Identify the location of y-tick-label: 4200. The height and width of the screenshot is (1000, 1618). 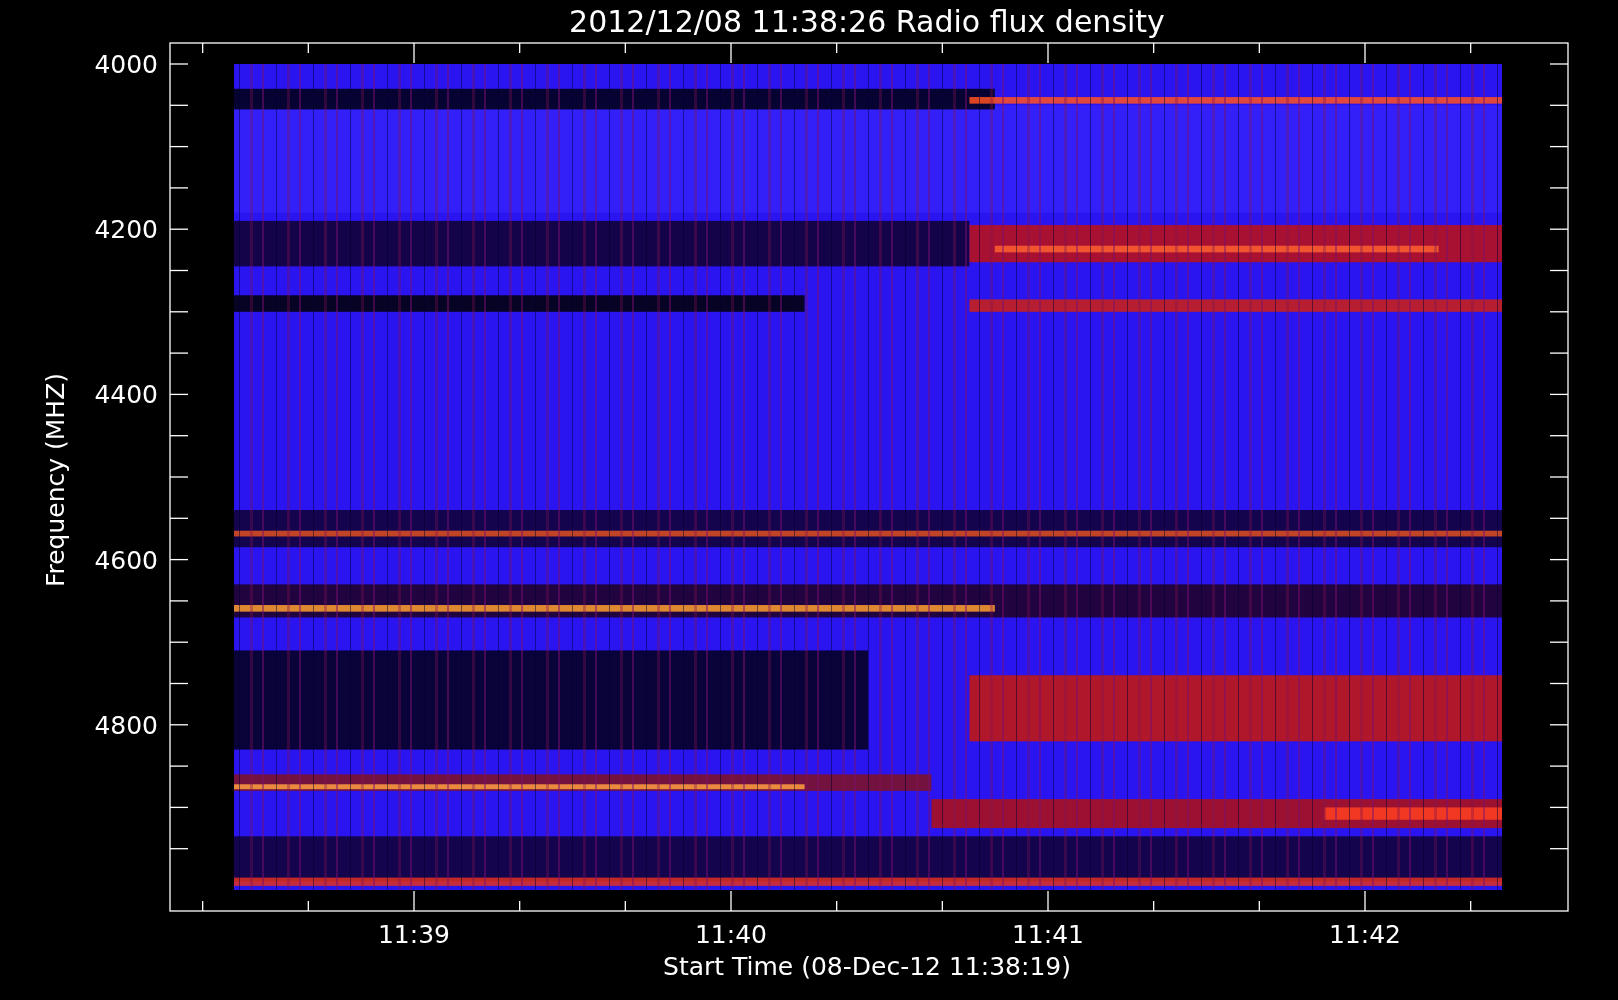
(126, 230).